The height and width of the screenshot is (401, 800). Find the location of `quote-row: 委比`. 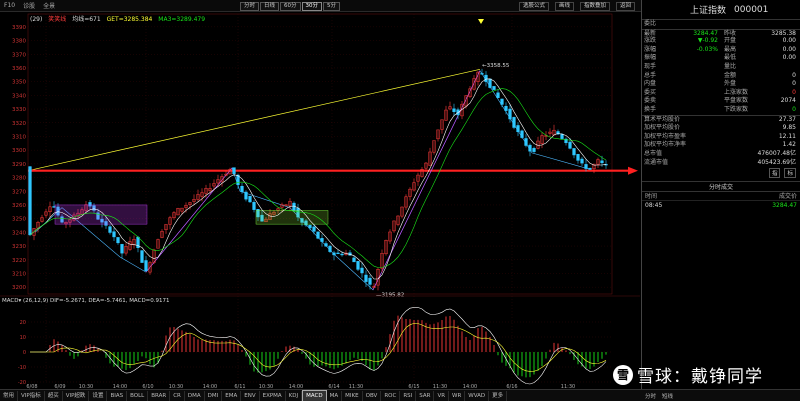

quote-row: 委比 is located at coordinates (721, 24).